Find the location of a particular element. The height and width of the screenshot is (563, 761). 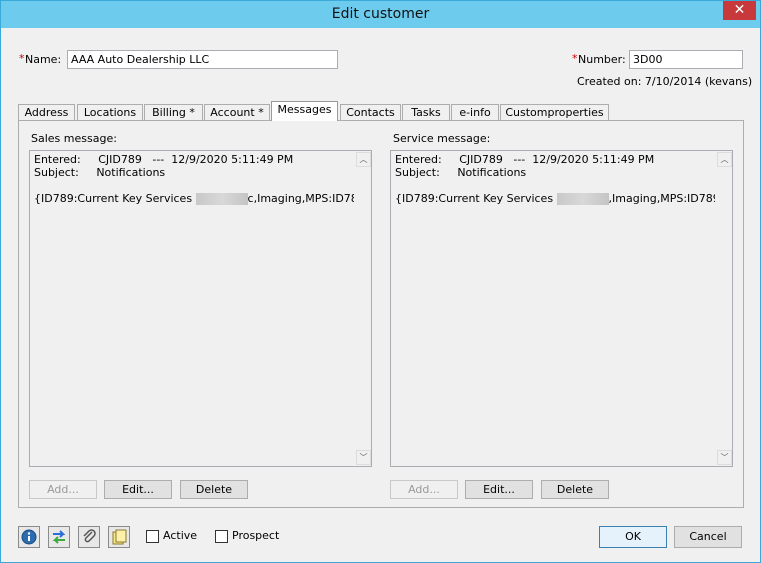

attachment-button is located at coordinates (89, 537).